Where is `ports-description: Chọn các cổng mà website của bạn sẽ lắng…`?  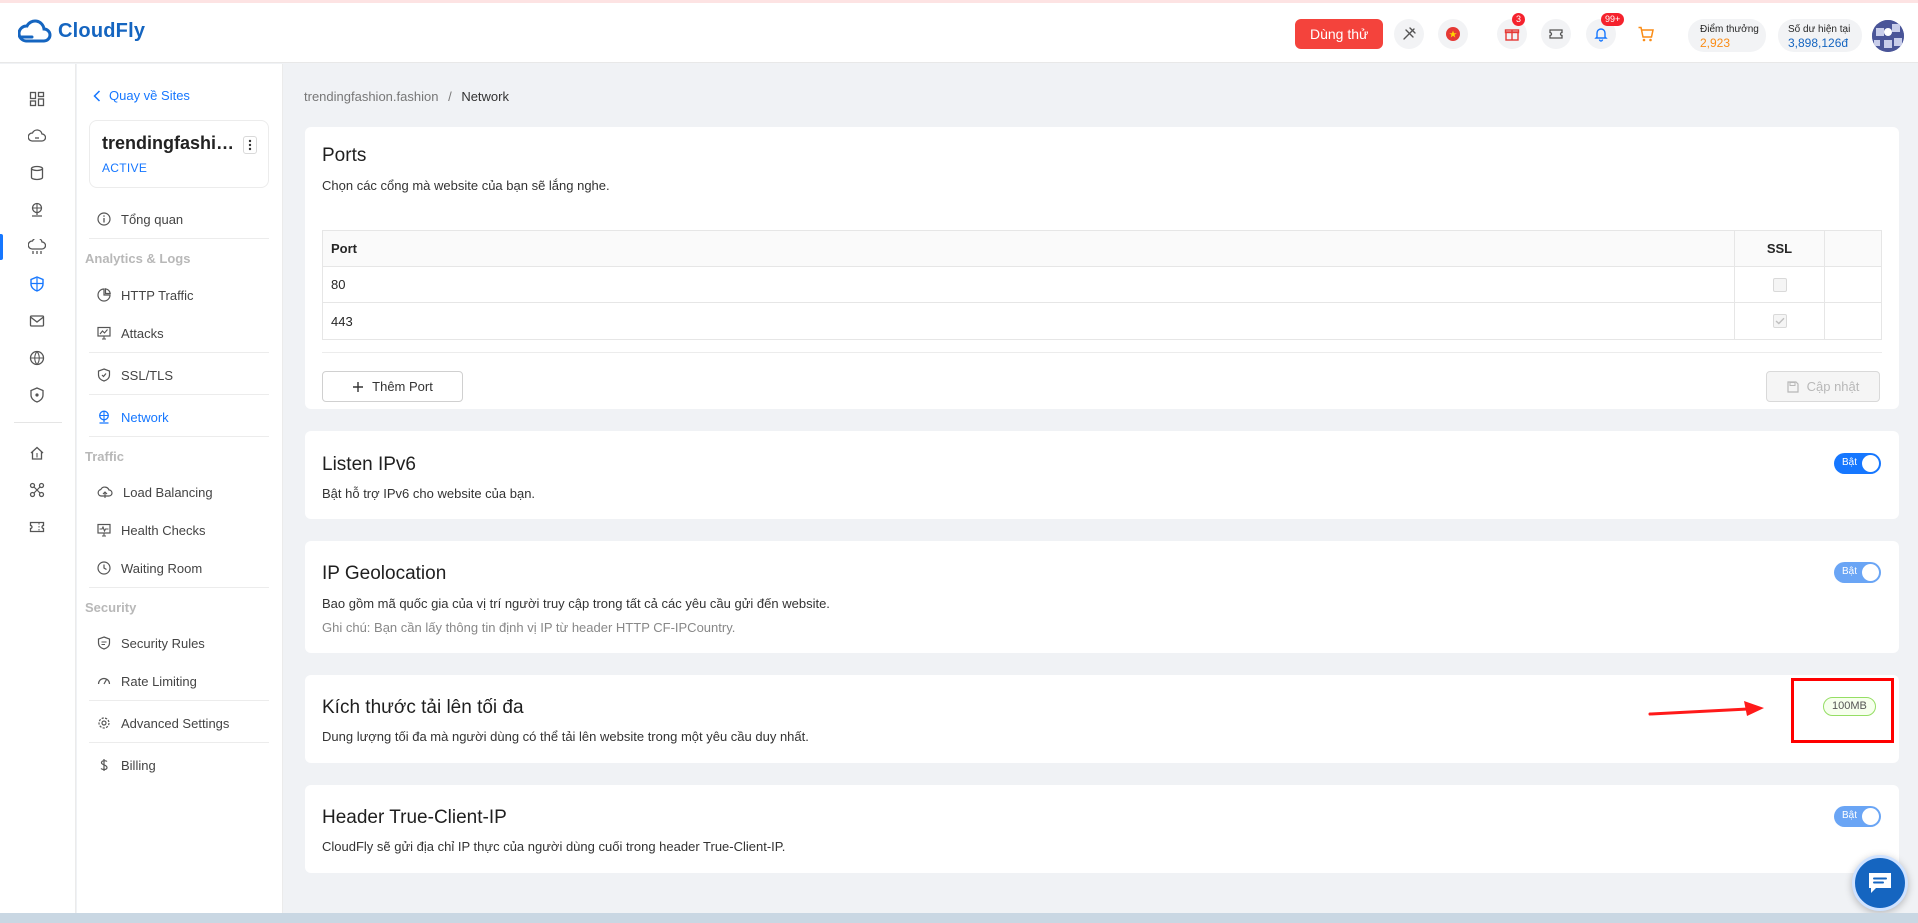 ports-description: Chọn các cổng mà website của bạn sẽ lắng… is located at coordinates (466, 185).